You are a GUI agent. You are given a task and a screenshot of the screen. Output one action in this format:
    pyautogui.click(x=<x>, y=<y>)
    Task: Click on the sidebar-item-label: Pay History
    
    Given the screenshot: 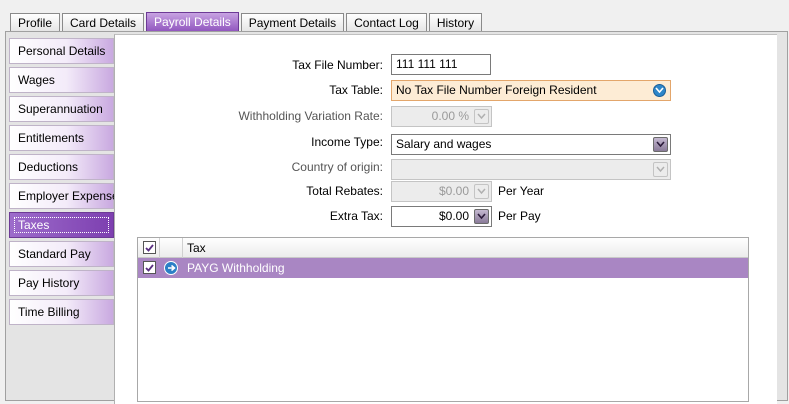 What is the action you would take?
    pyautogui.click(x=49, y=283)
    